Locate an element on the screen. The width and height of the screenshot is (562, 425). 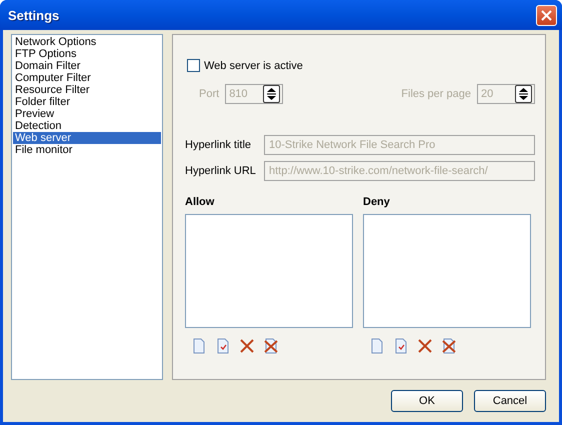
field-label: Hyperlink URL is located at coordinates (221, 171).